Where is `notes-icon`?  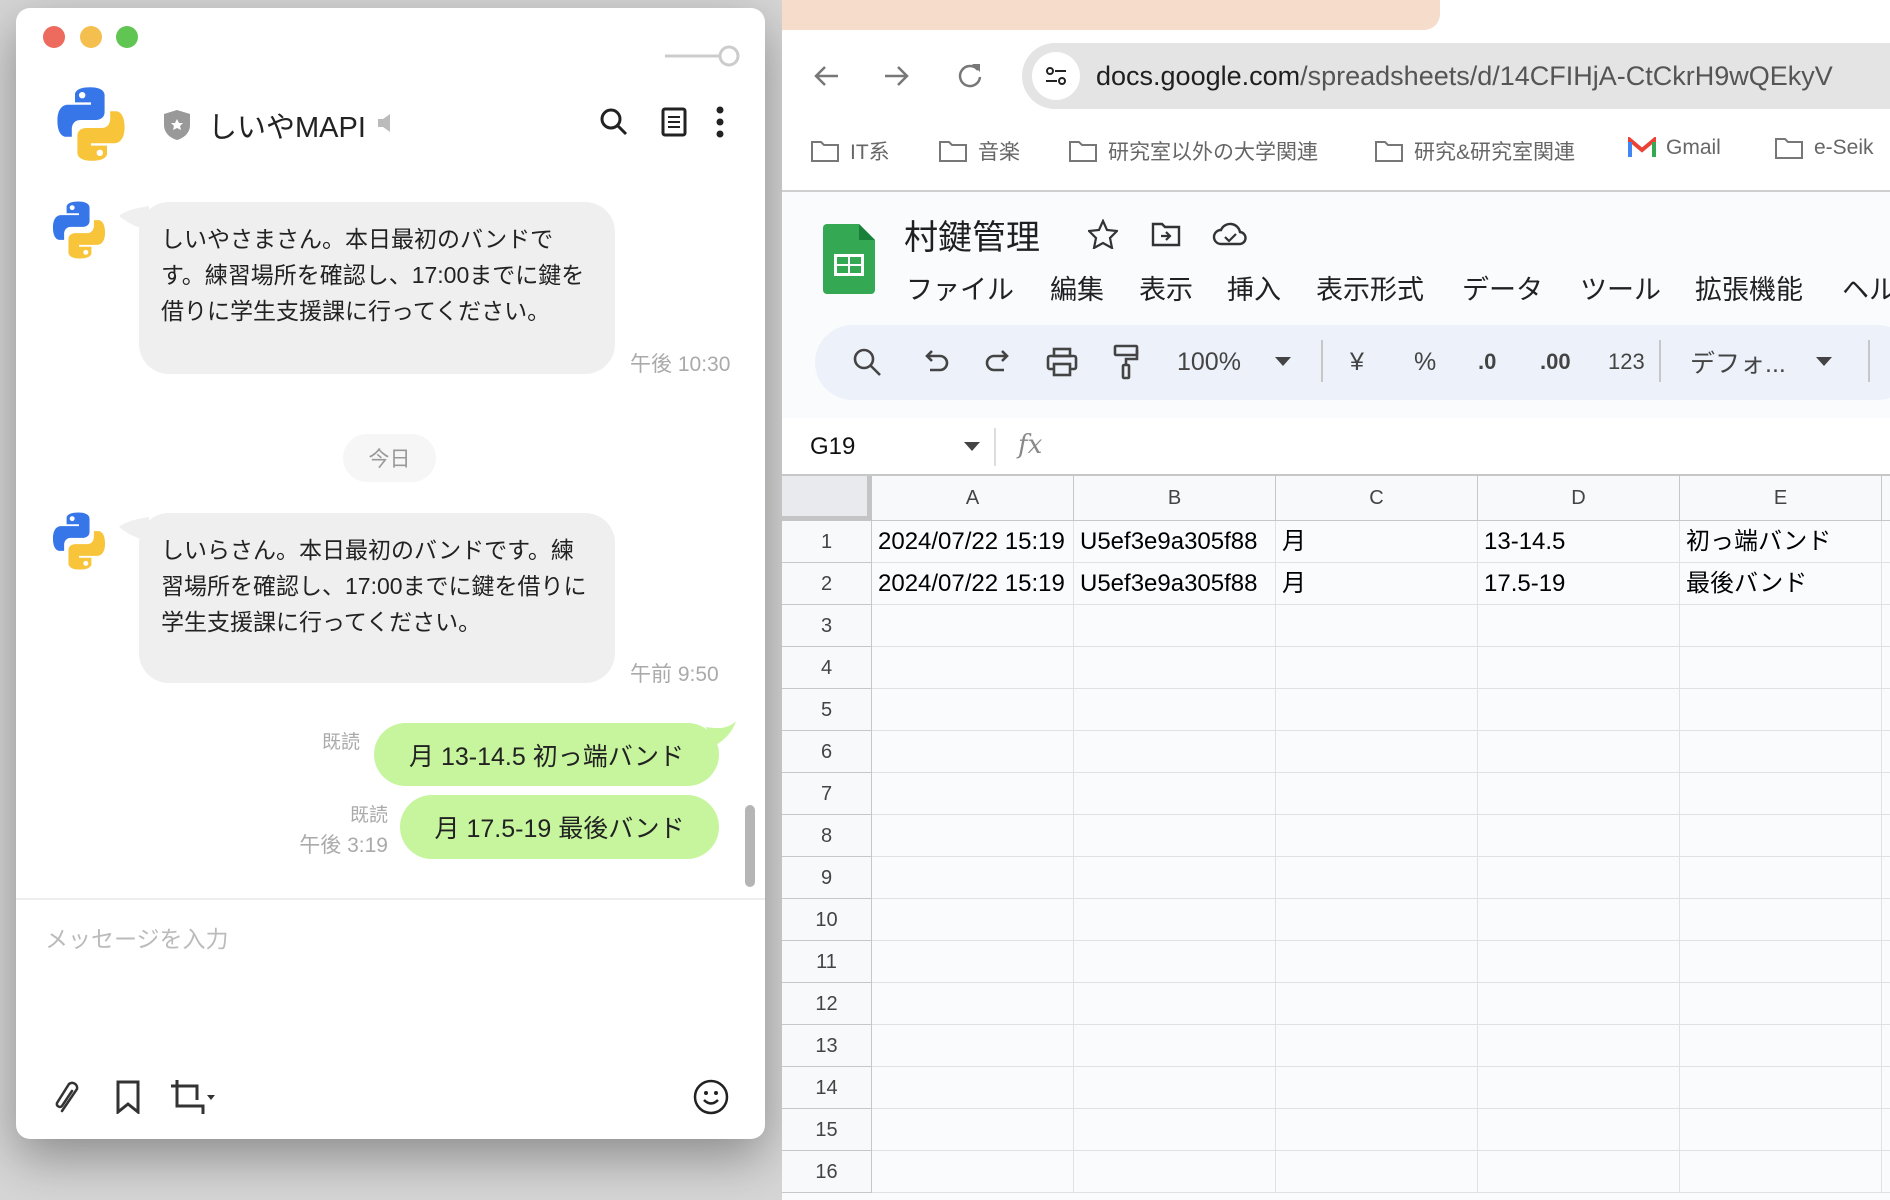 notes-icon is located at coordinates (674, 122).